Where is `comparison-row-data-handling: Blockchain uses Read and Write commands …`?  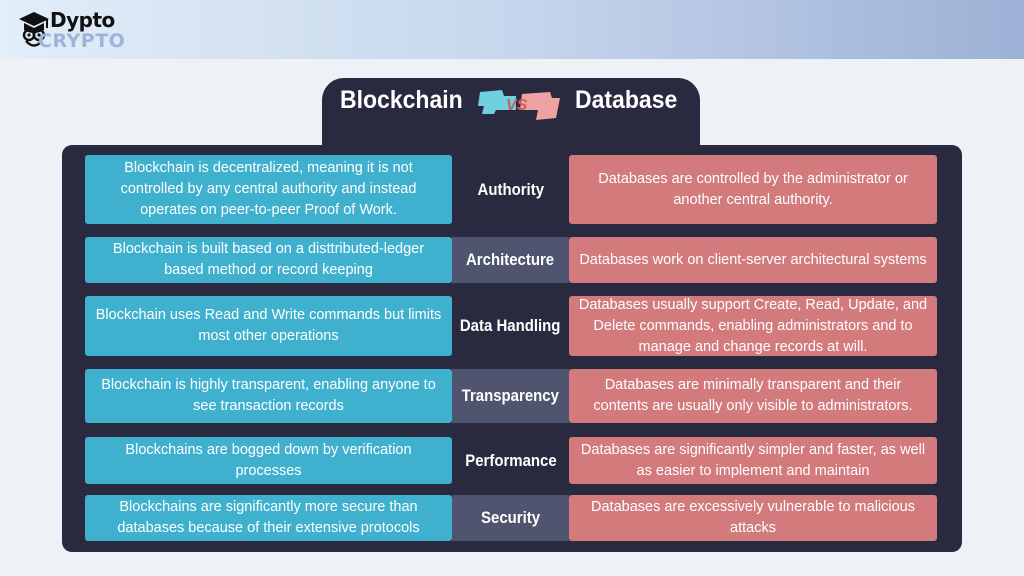 comparison-row-data-handling: Blockchain uses Read and Write commands … is located at coordinates (511, 326).